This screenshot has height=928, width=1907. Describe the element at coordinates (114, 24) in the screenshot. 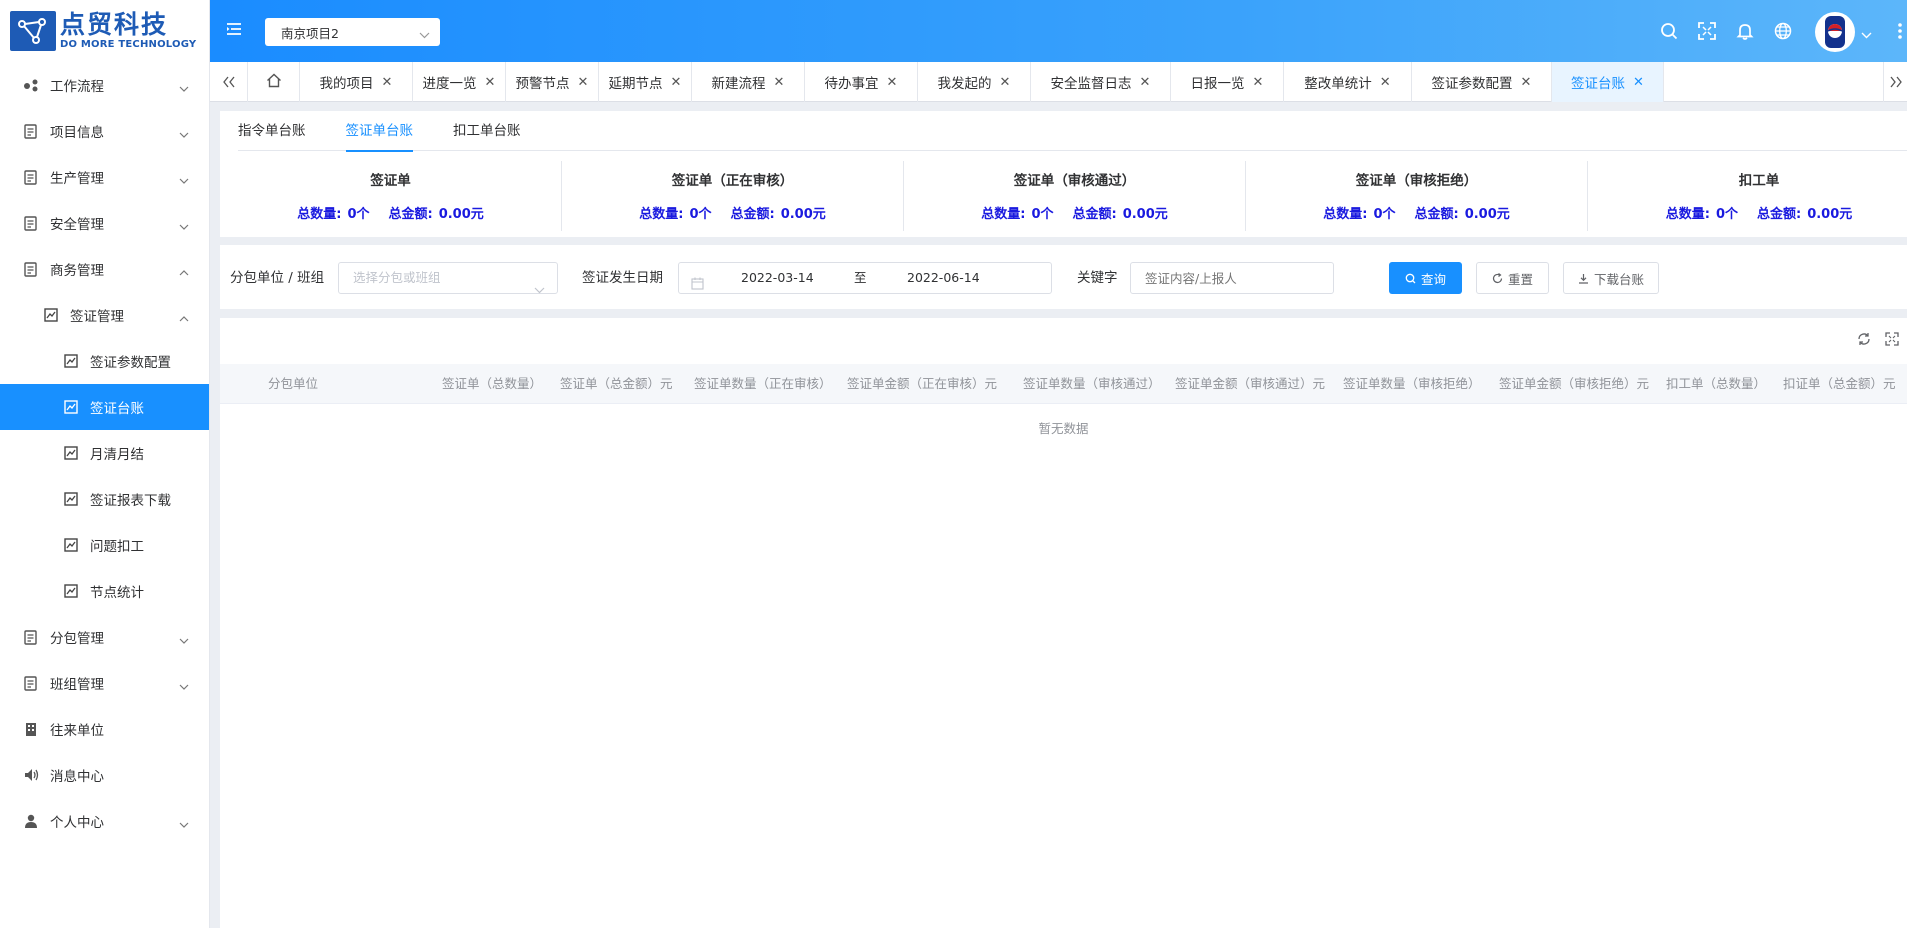

I see `brand-name: 点贸科技` at that location.